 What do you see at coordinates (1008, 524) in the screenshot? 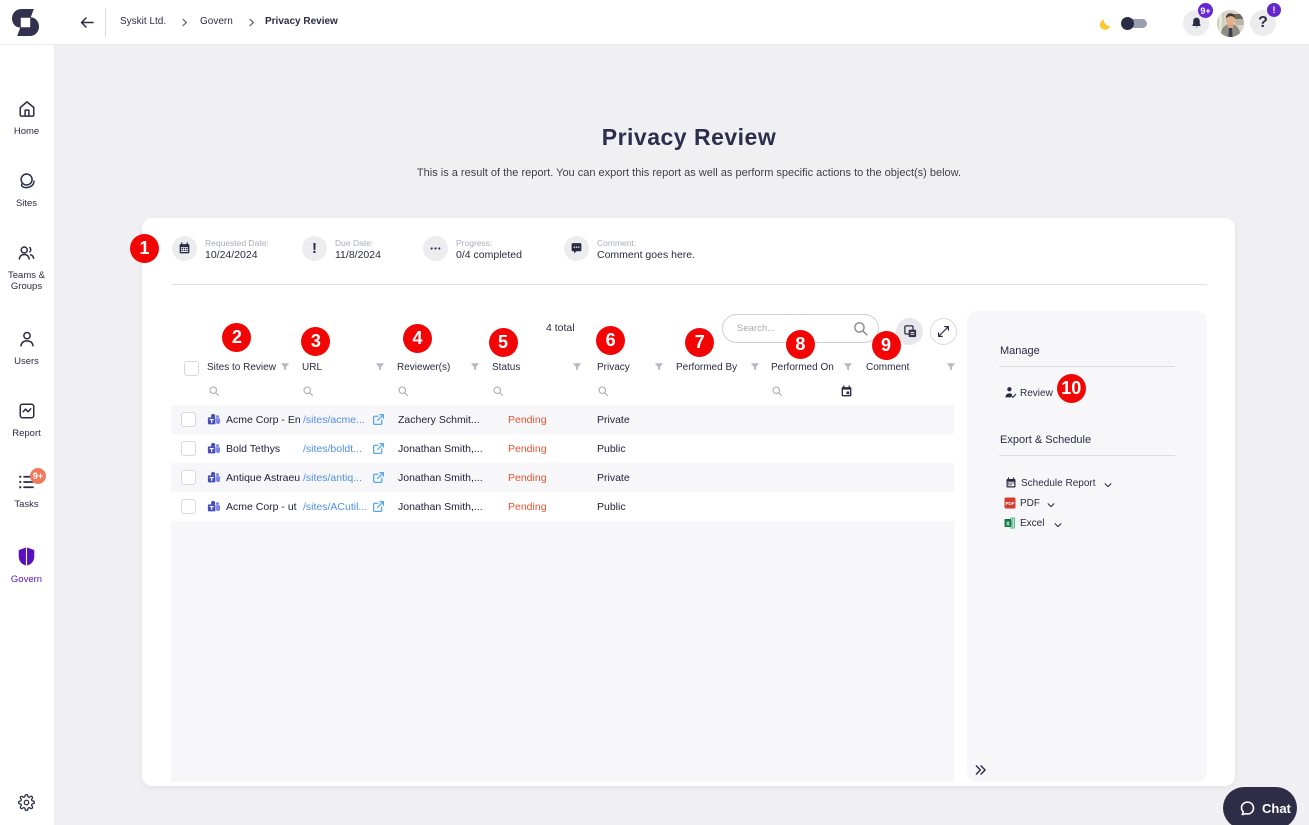
I see `svg-text: X` at bounding box center [1008, 524].